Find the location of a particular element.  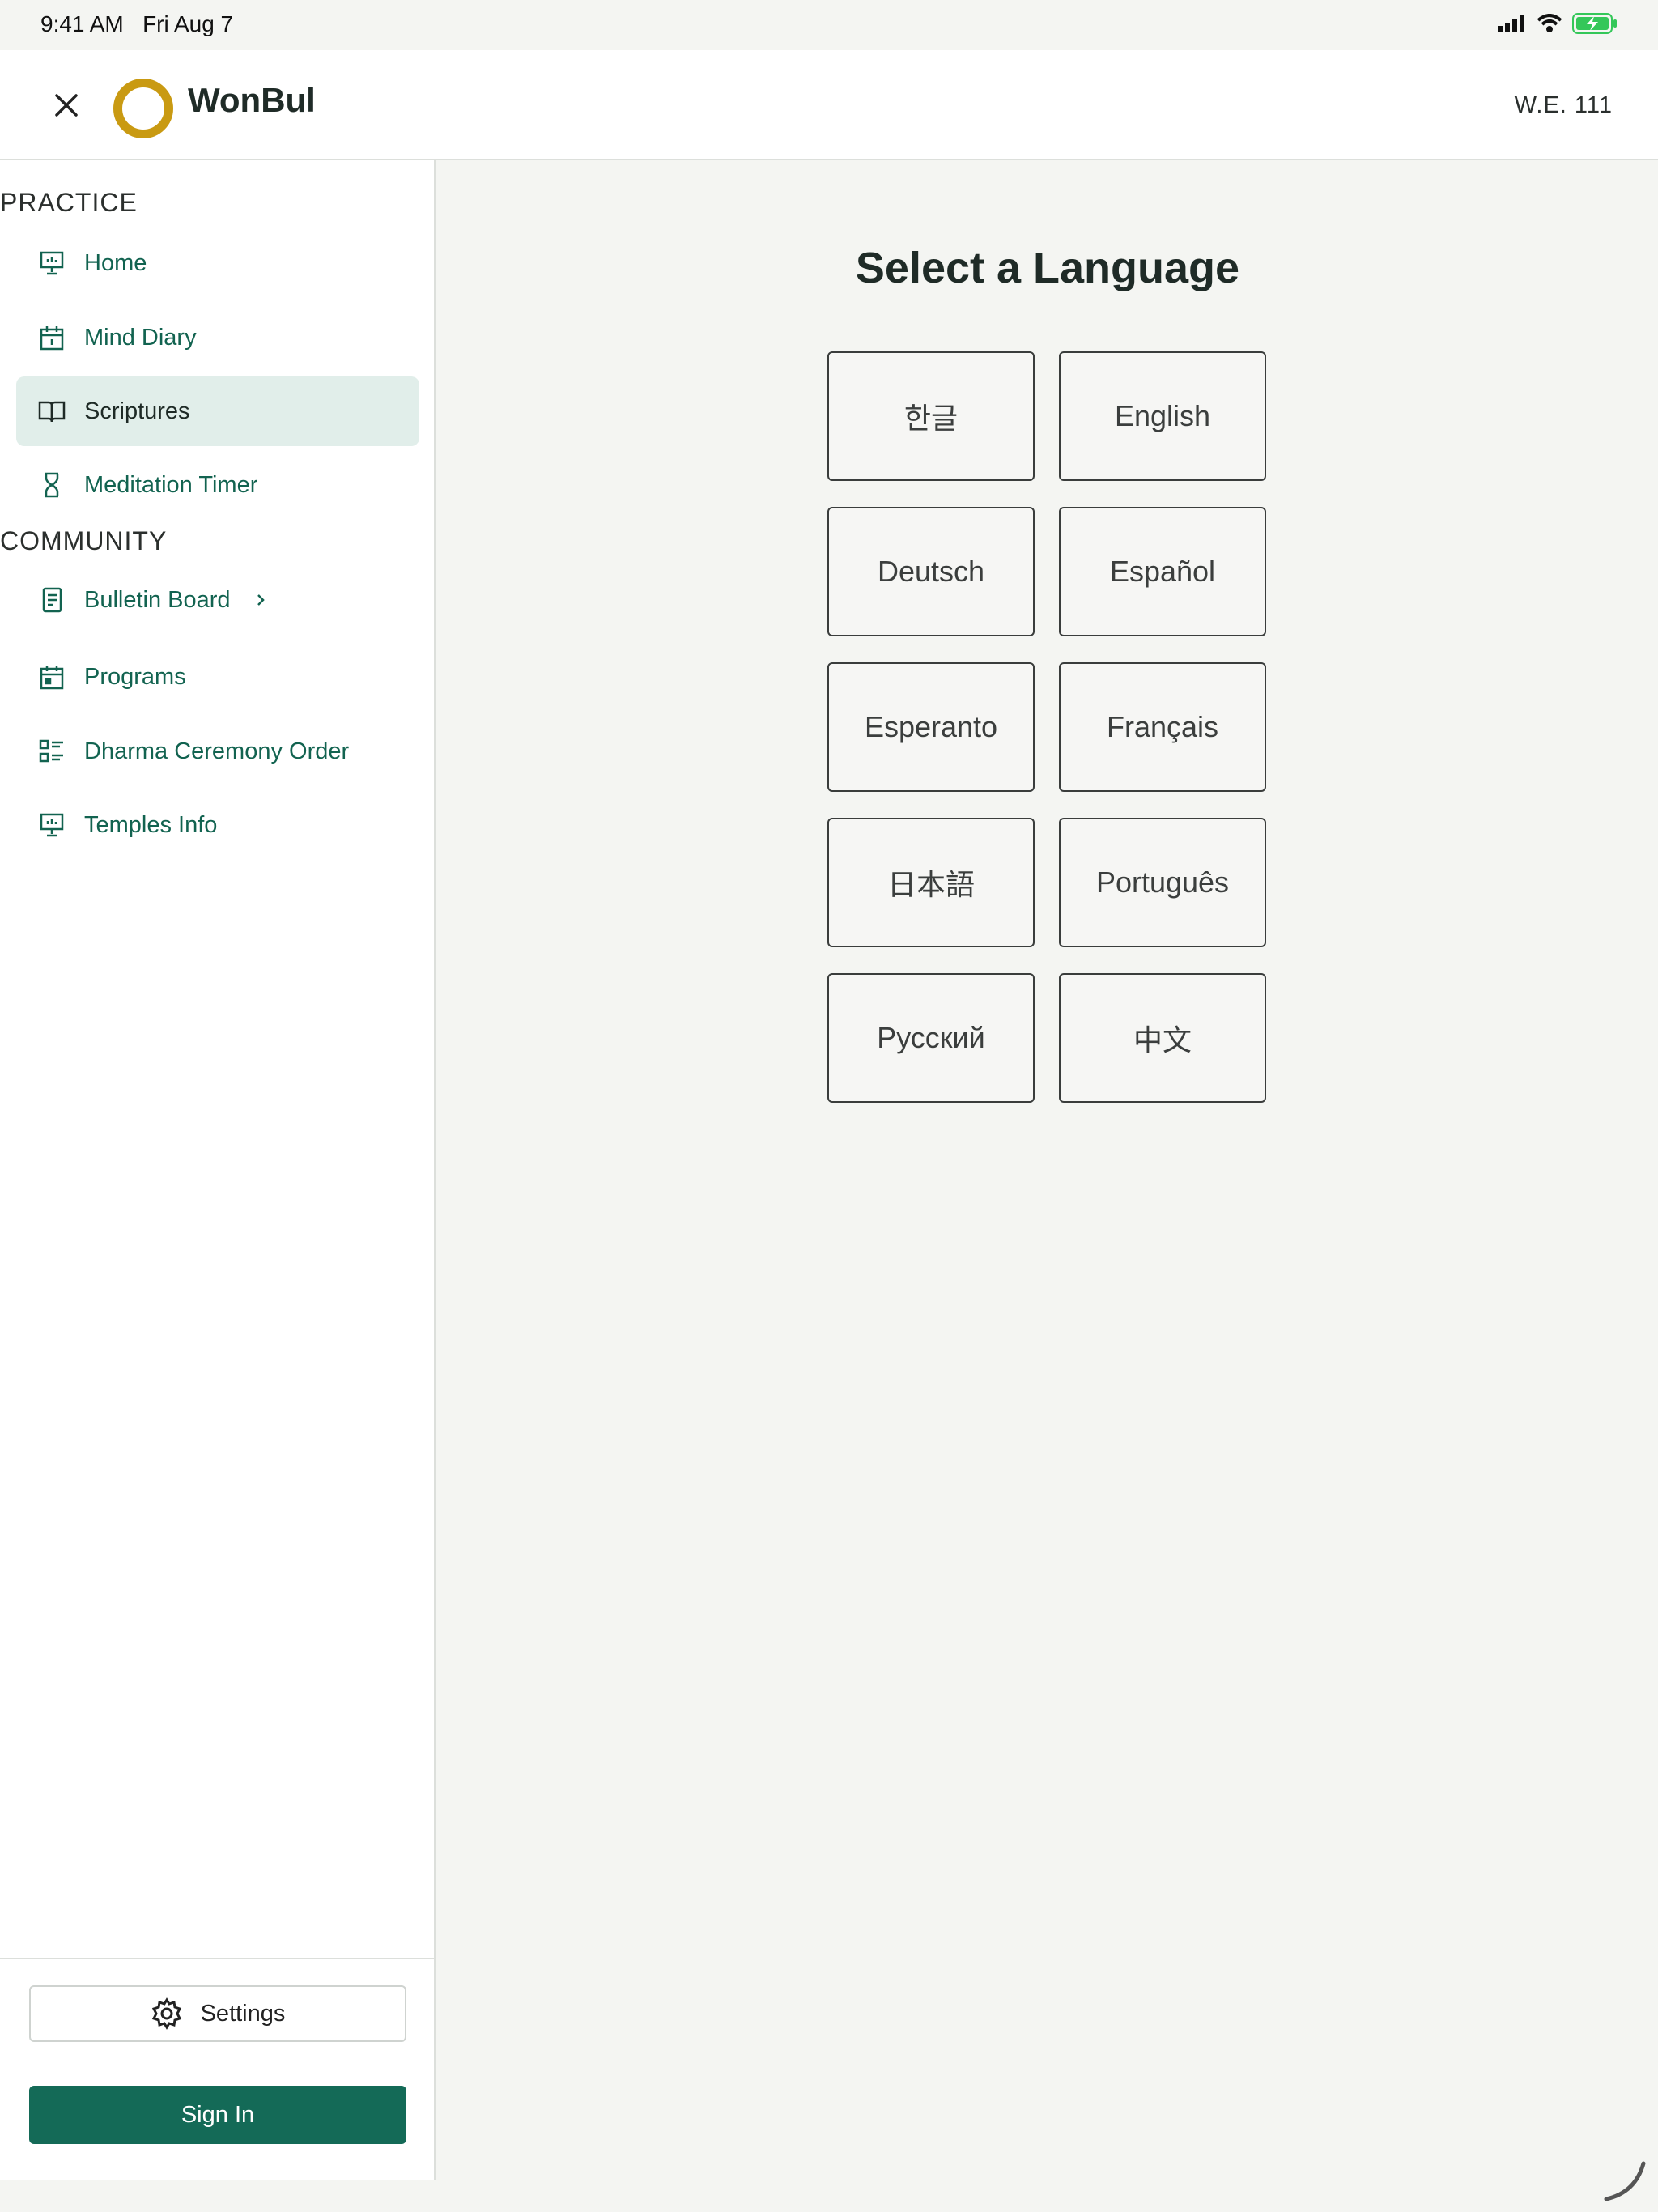

language-button-german: Deutsch is located at coordinates (931, 572).